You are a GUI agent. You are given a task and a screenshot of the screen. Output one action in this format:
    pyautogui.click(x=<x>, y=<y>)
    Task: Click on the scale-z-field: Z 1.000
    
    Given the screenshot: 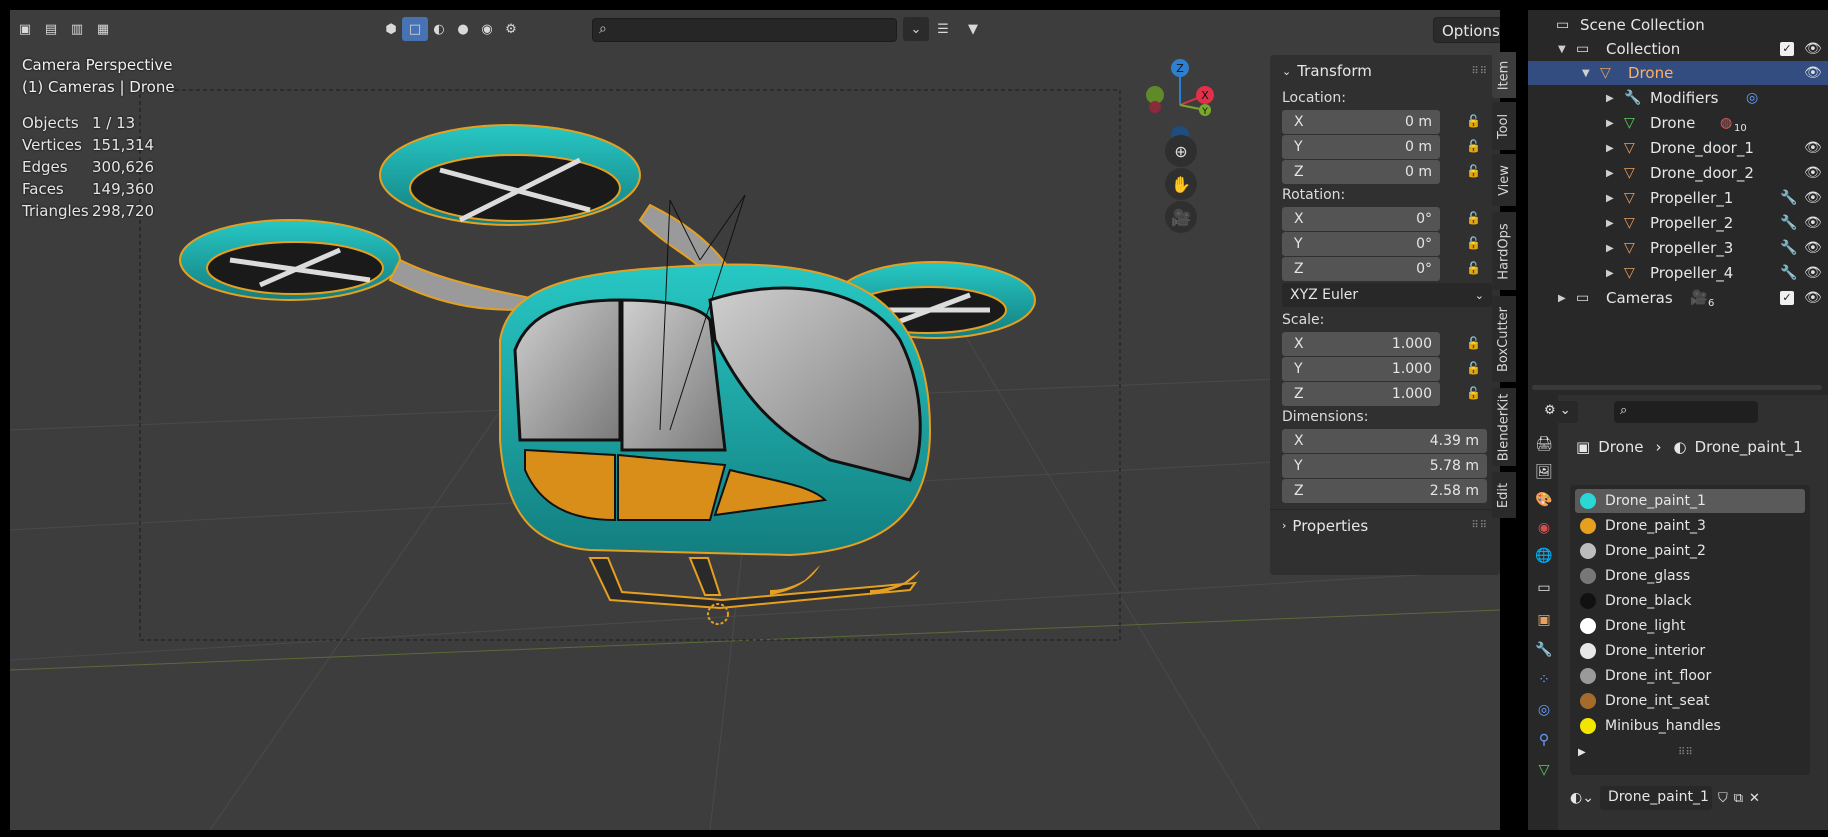 What is the action you would take?
    pyautogui.click(x=1361, y=393)
    